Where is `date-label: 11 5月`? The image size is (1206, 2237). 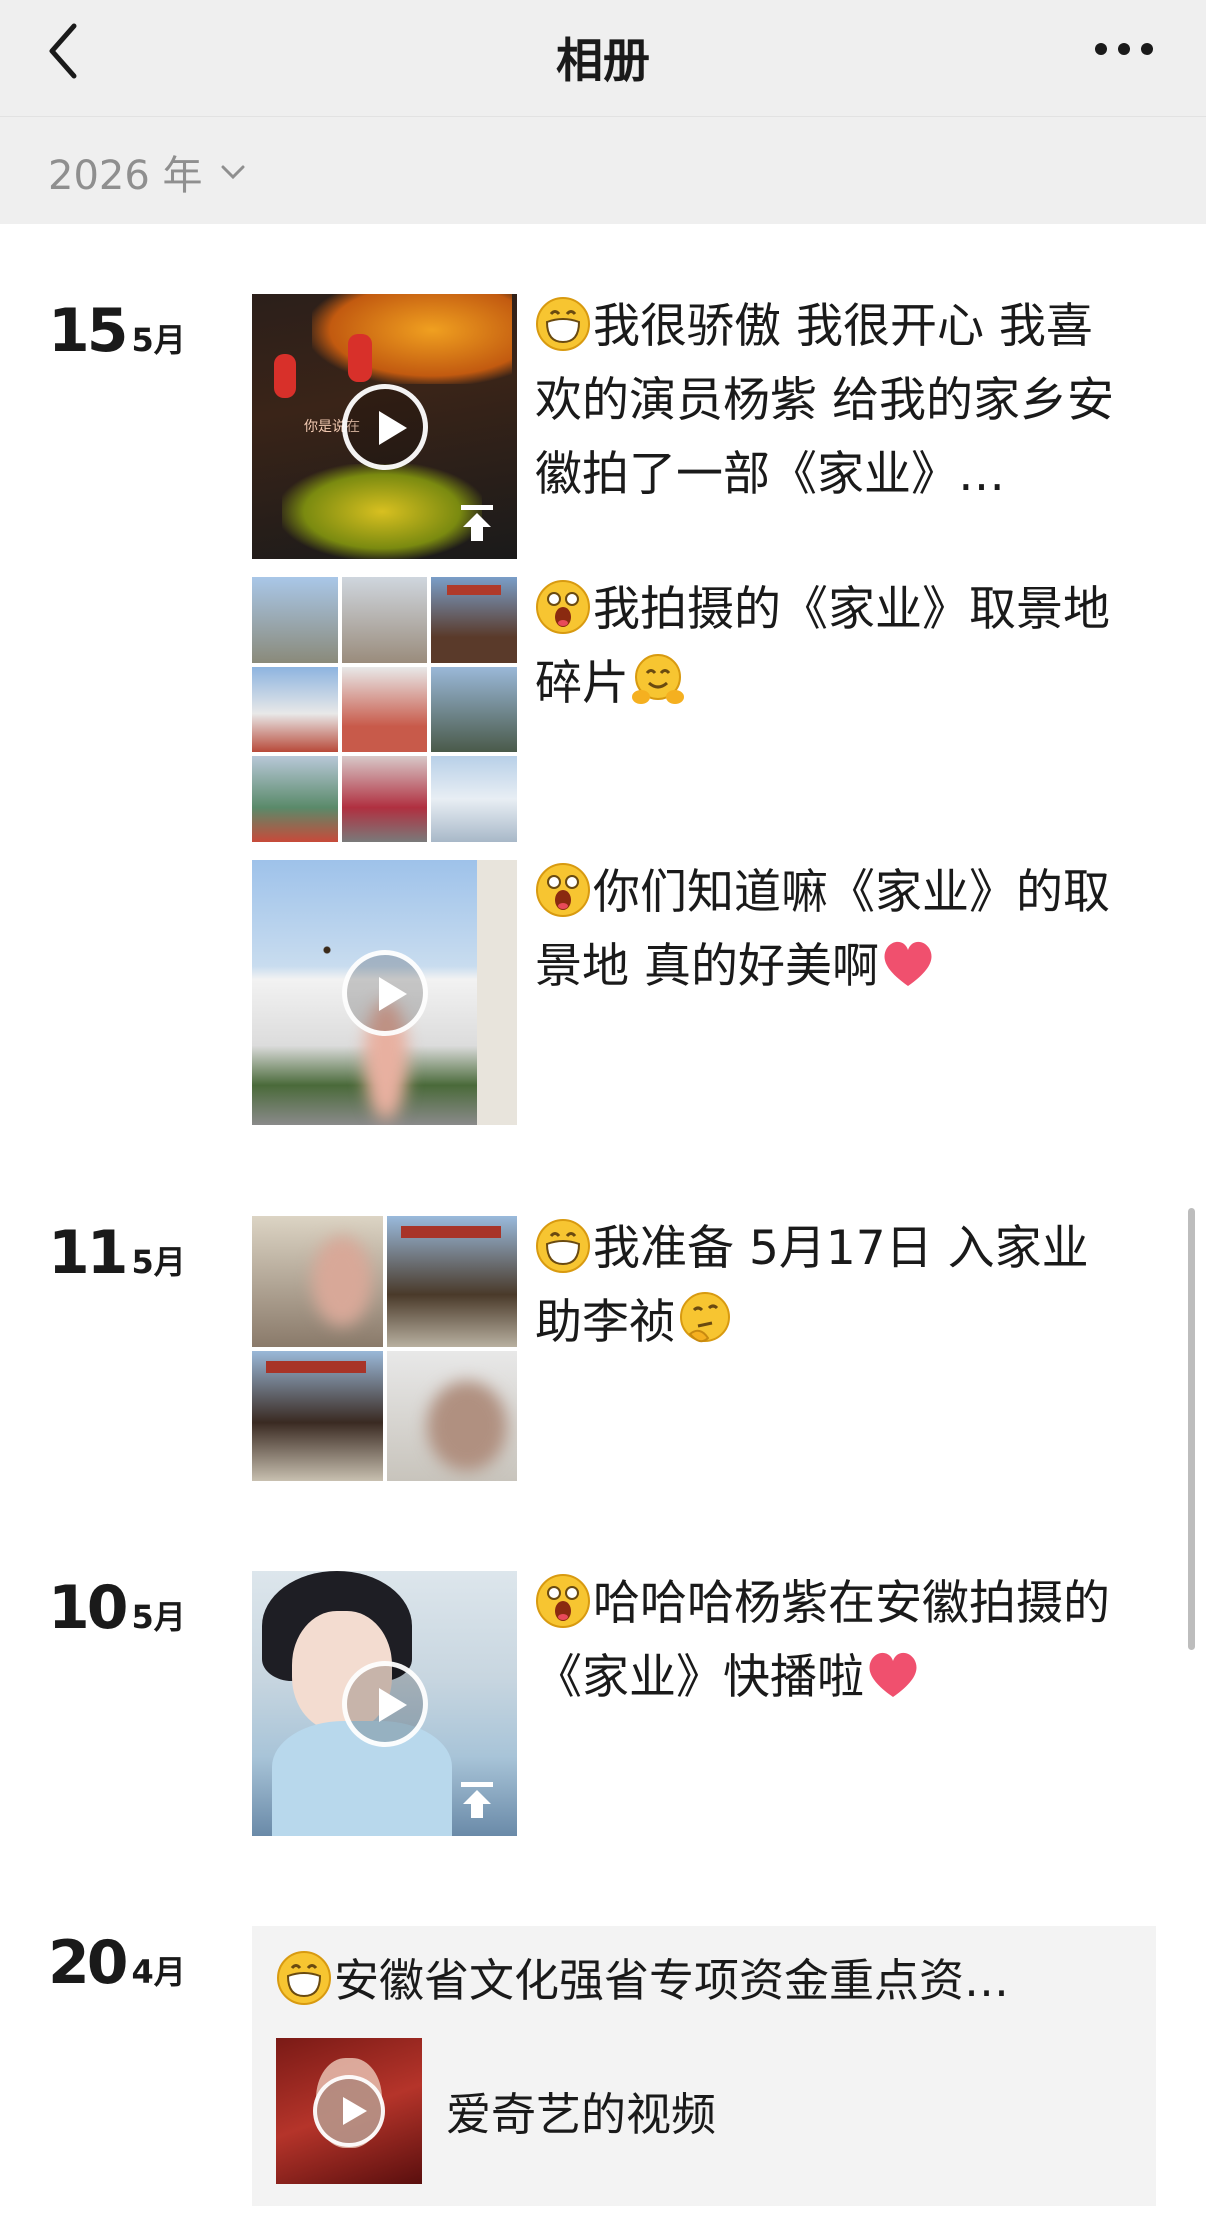 date-label: 11 5月 is located at coordinates (117, 1253).